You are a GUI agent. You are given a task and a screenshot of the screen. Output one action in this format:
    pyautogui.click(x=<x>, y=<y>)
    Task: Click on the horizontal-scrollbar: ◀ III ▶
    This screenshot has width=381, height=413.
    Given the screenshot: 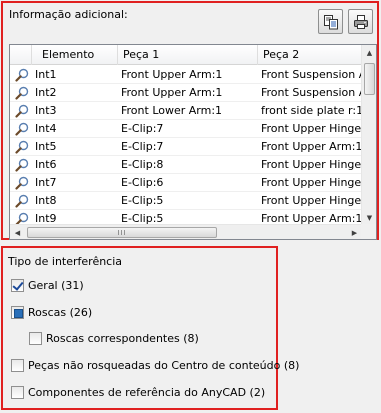 What is the action you would take?
    pyautogui.click(x=186, y=231)
    